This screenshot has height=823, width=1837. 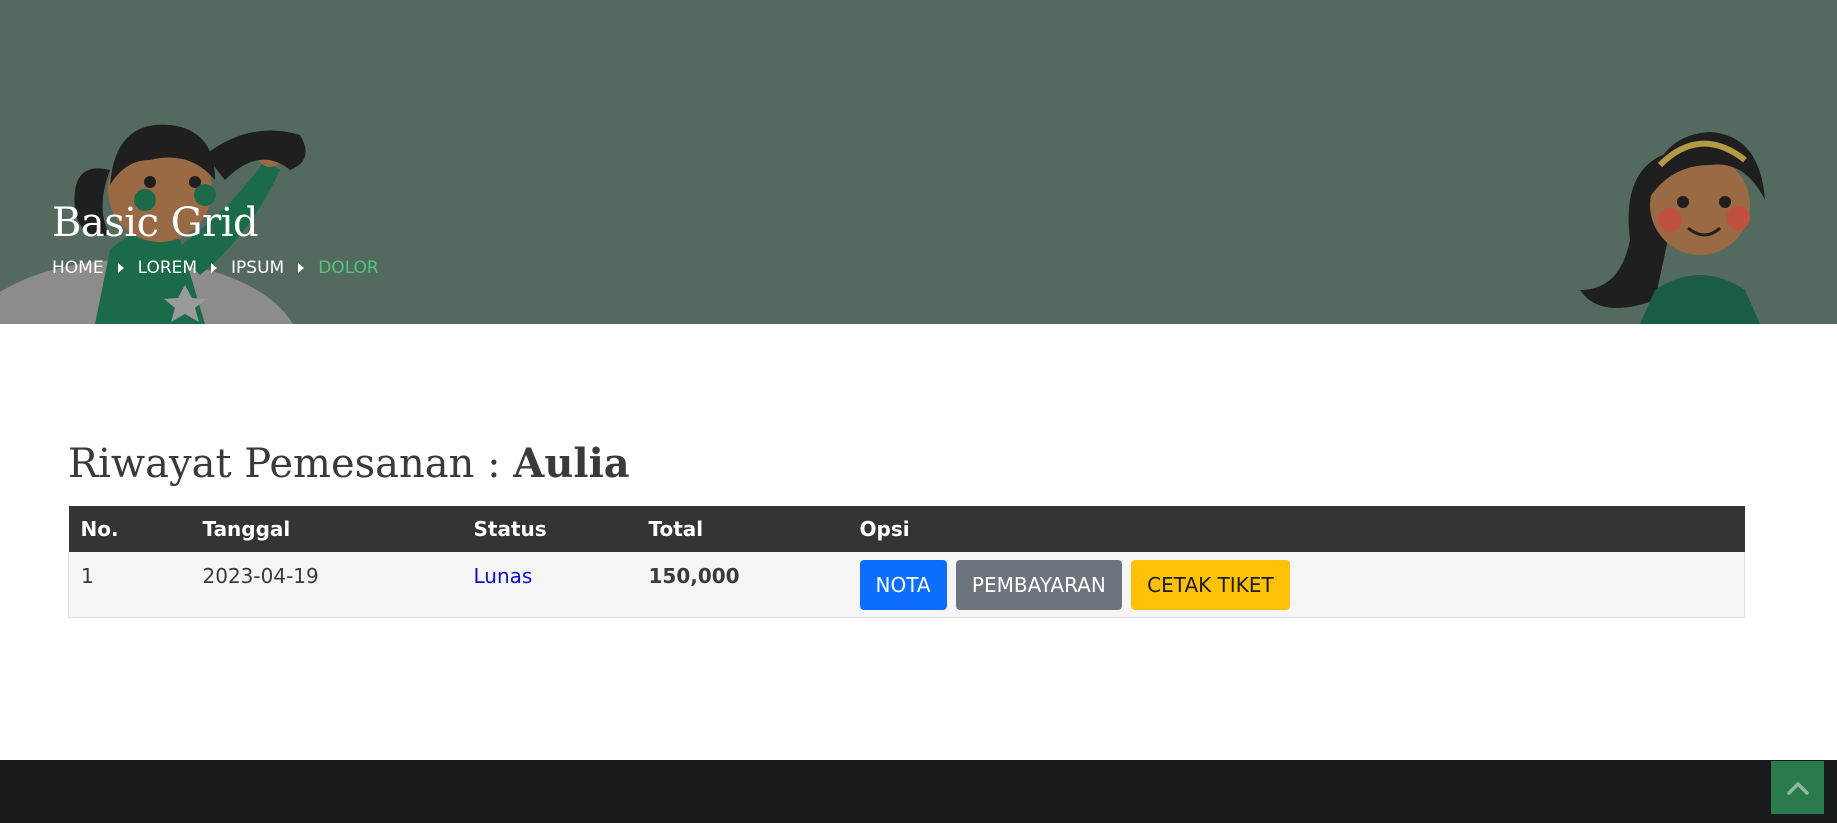 I want to click on breadcrumb-home: HOME, so click(x=78, y=268).